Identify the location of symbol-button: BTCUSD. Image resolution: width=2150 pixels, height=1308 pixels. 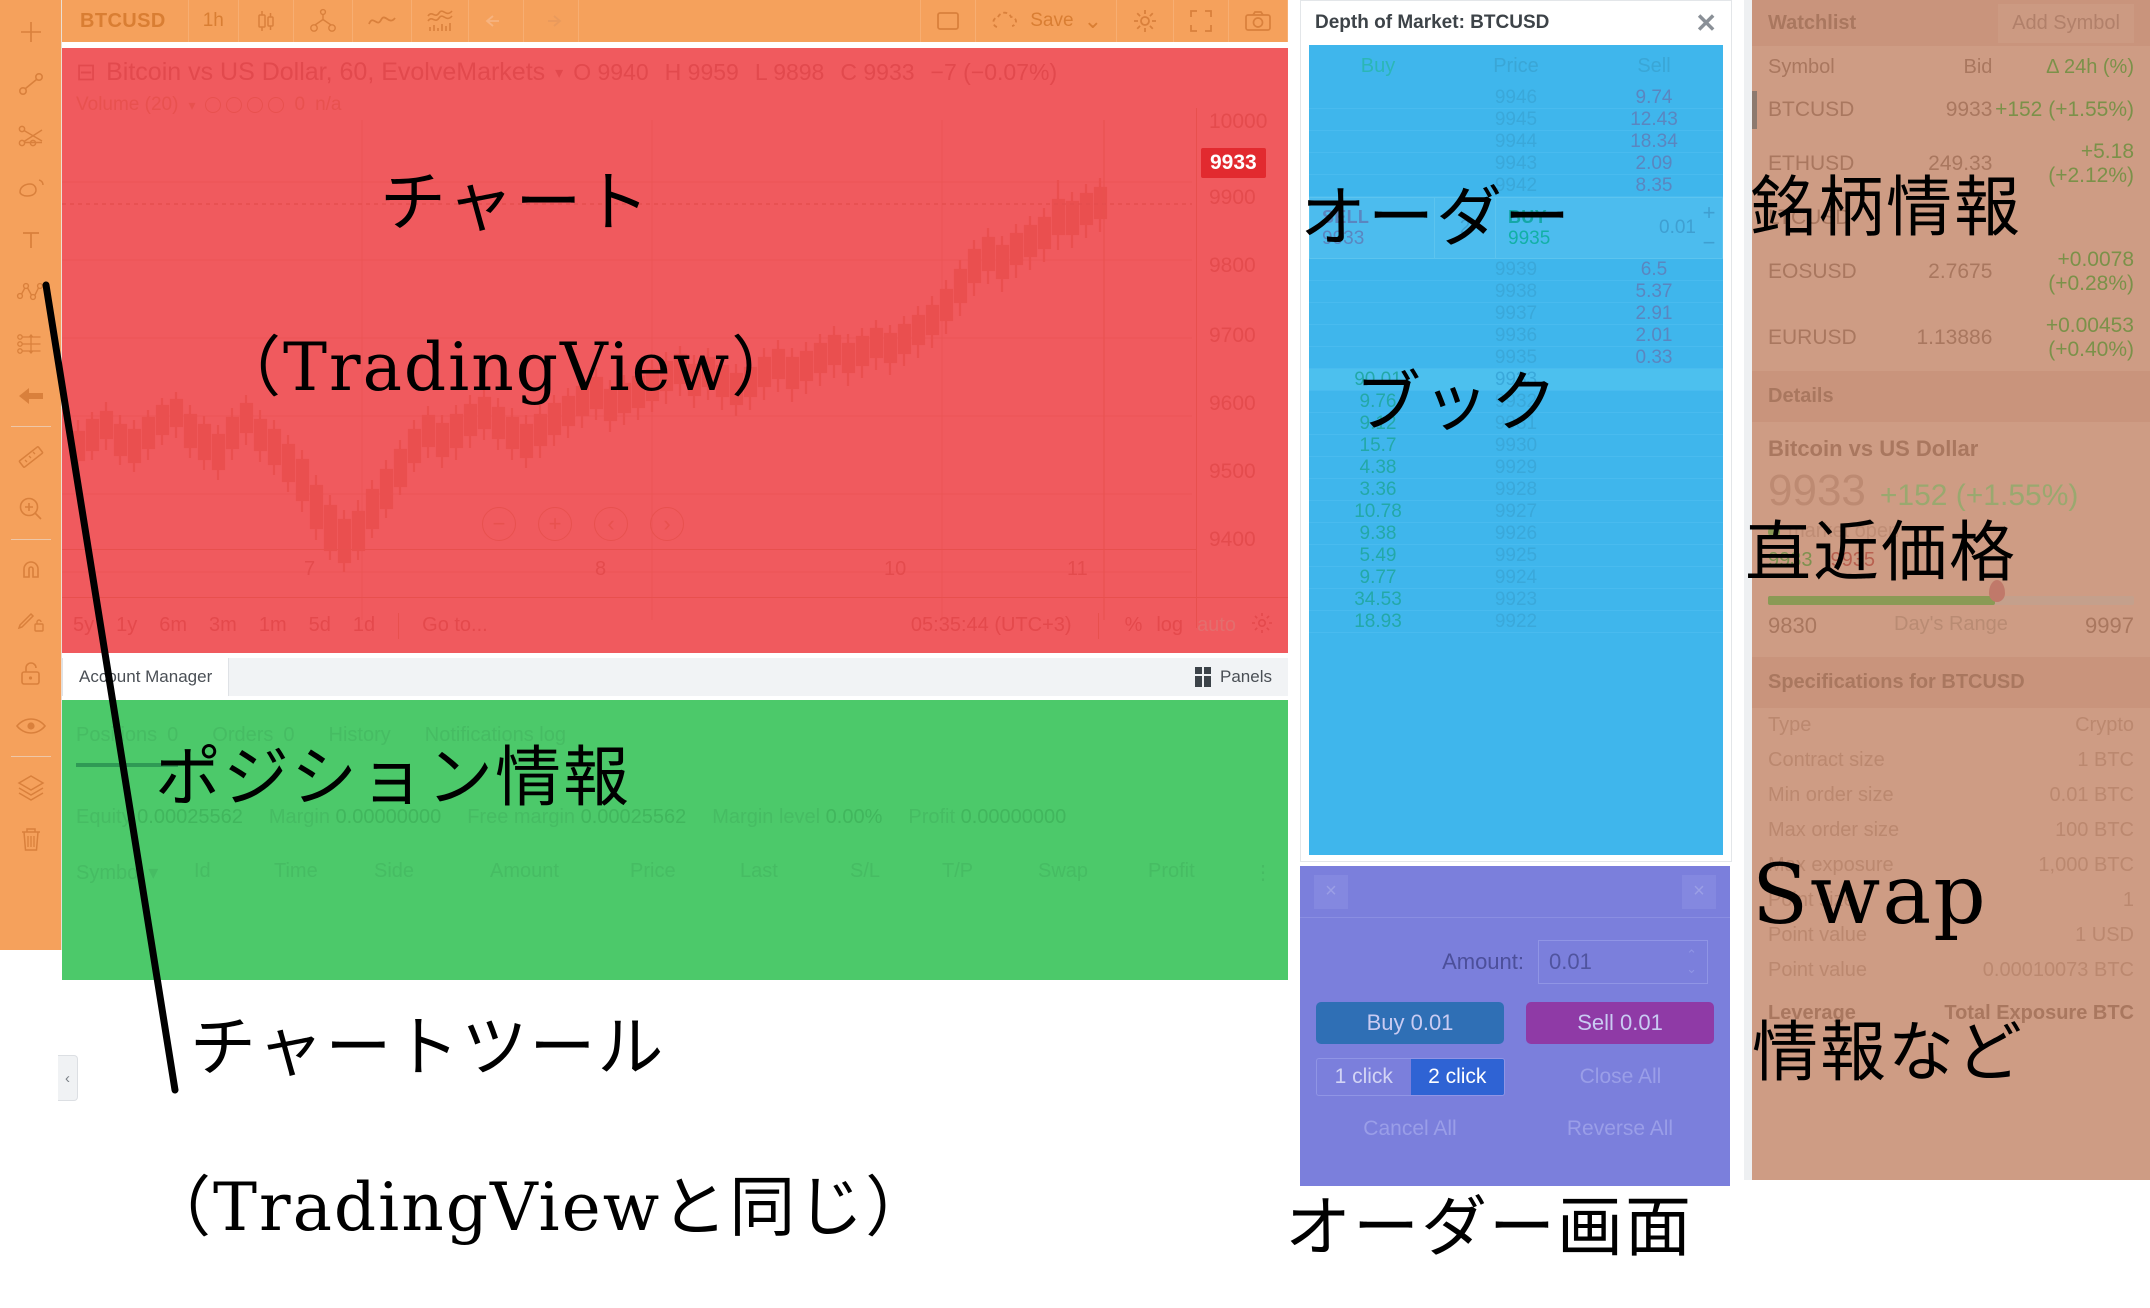
(125, 21).